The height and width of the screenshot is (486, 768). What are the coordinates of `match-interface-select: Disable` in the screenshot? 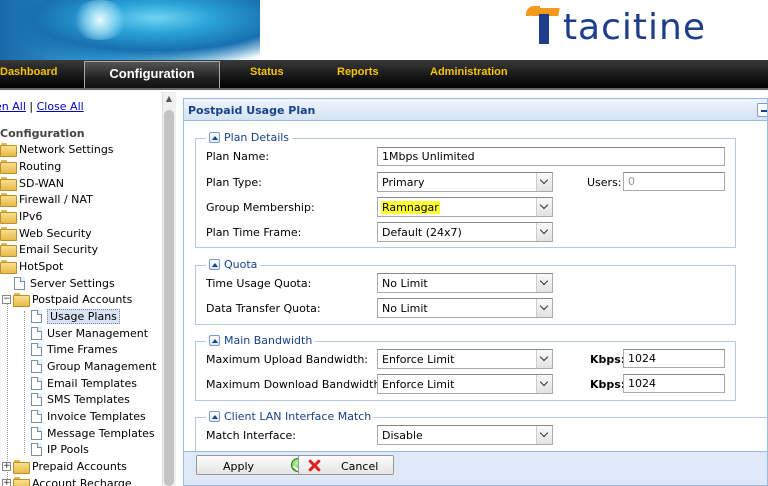 It's located at (465, 435).